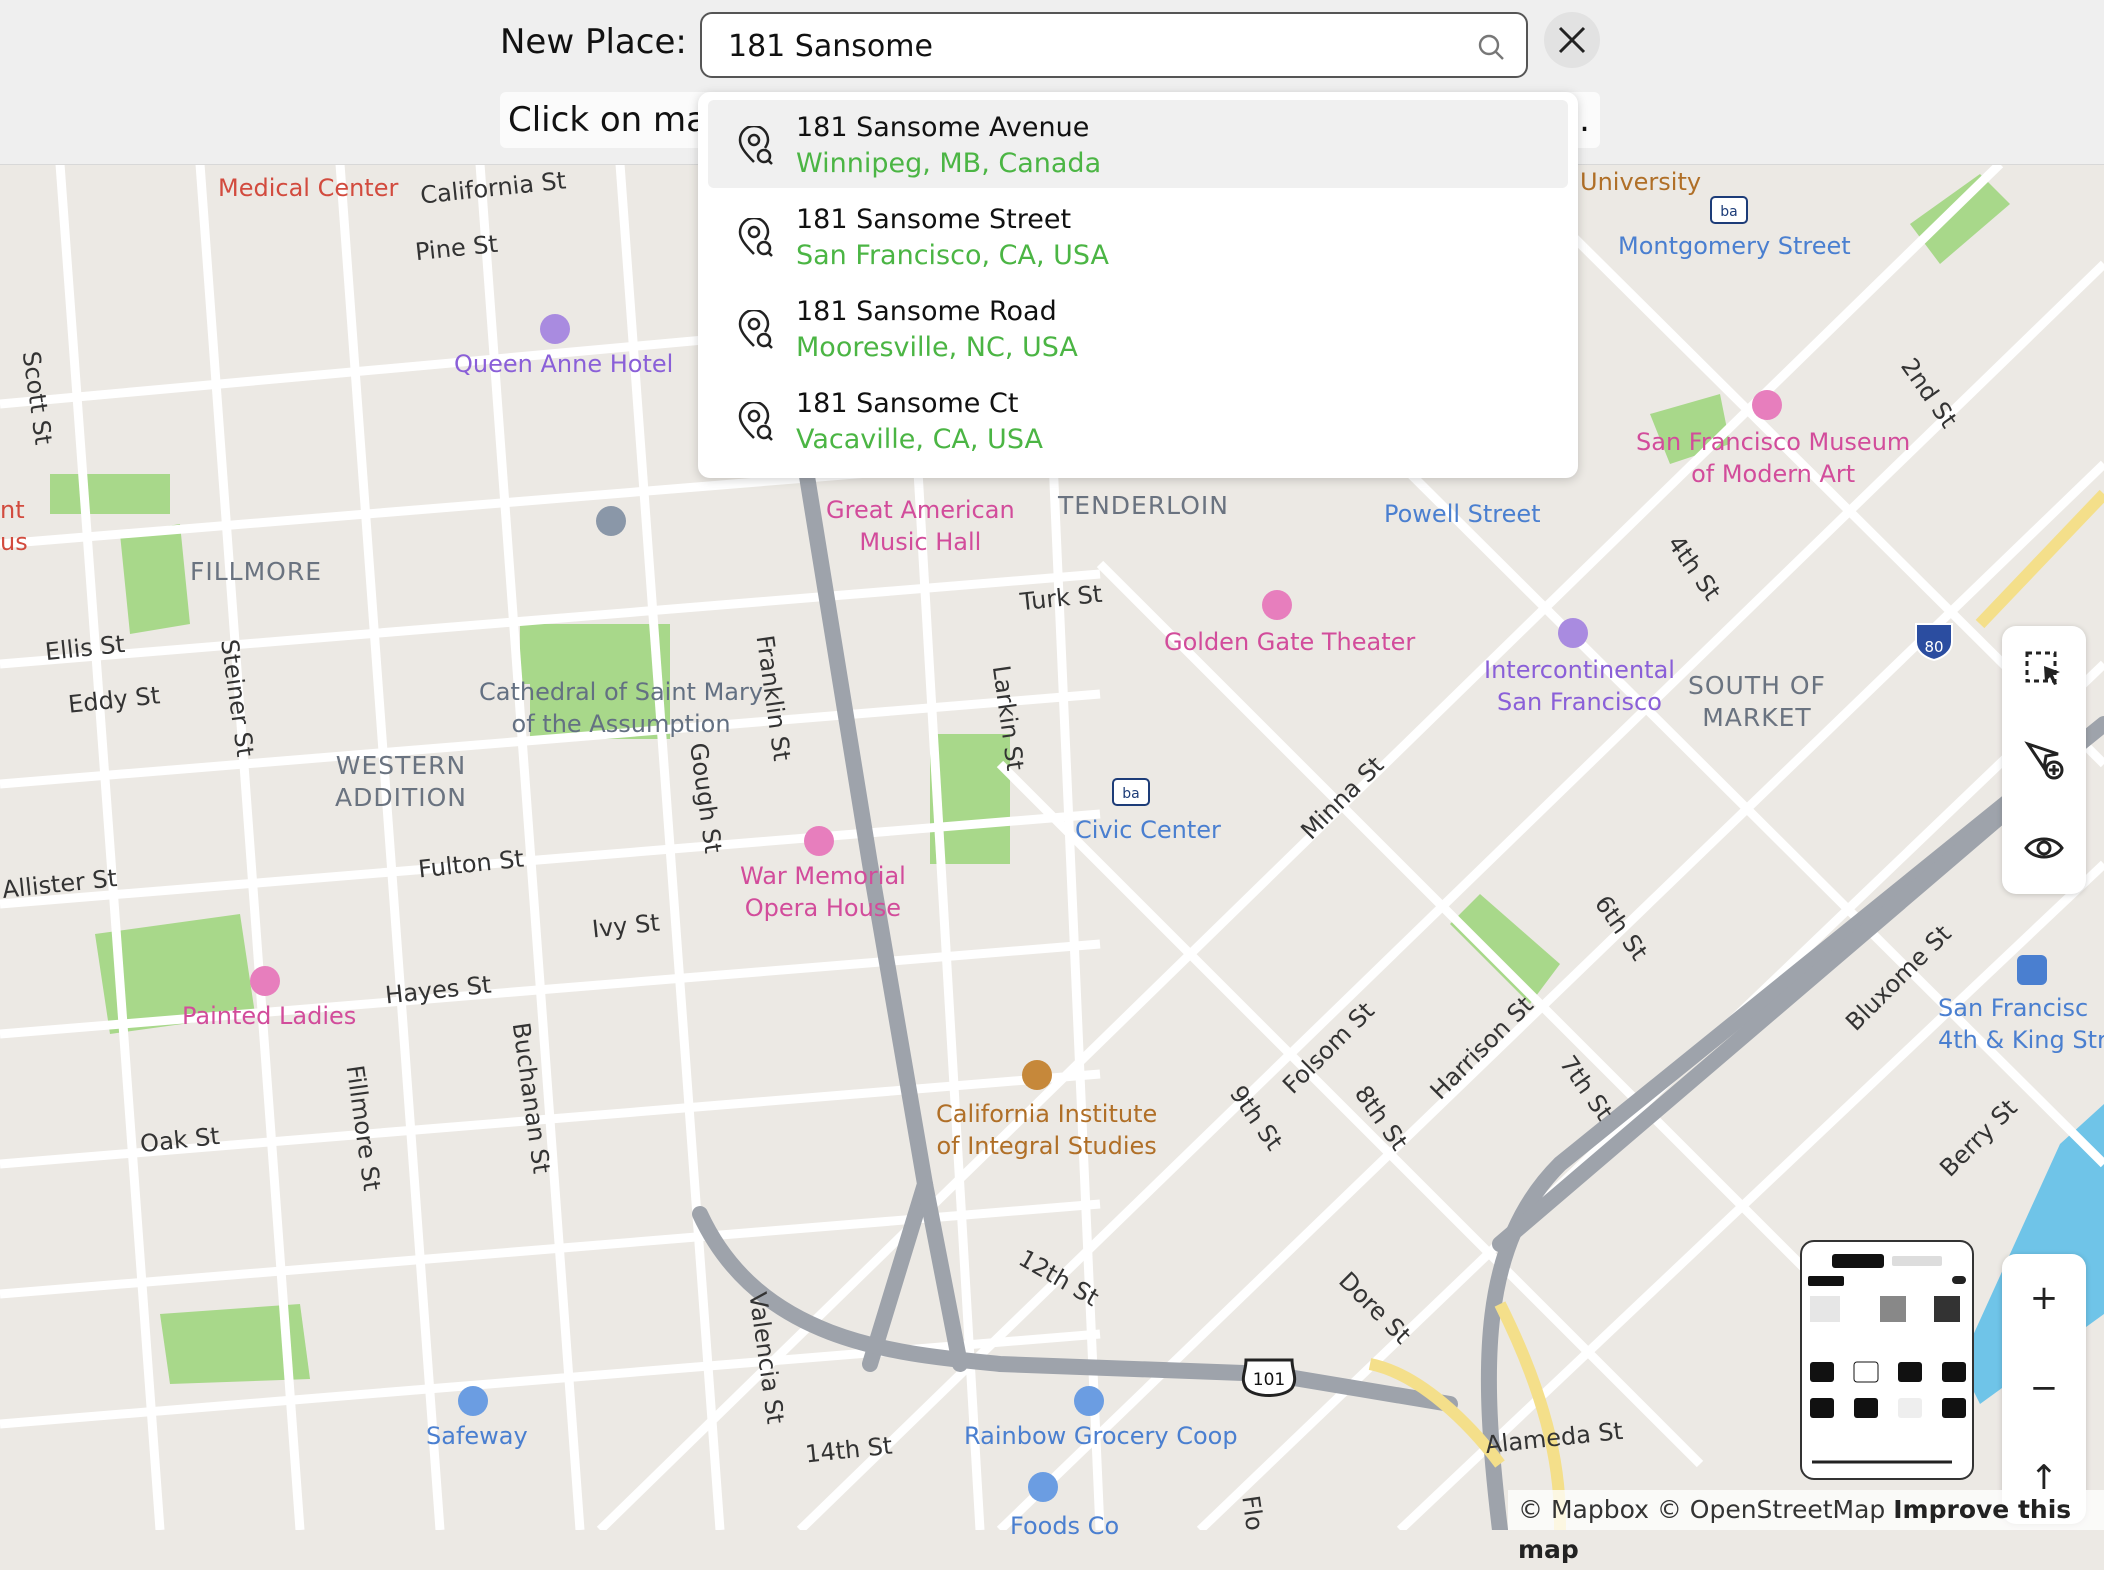 This screenshot has width=2104, height=1570. I want to click on zoom-out-button: −, so click(2044, 1388).